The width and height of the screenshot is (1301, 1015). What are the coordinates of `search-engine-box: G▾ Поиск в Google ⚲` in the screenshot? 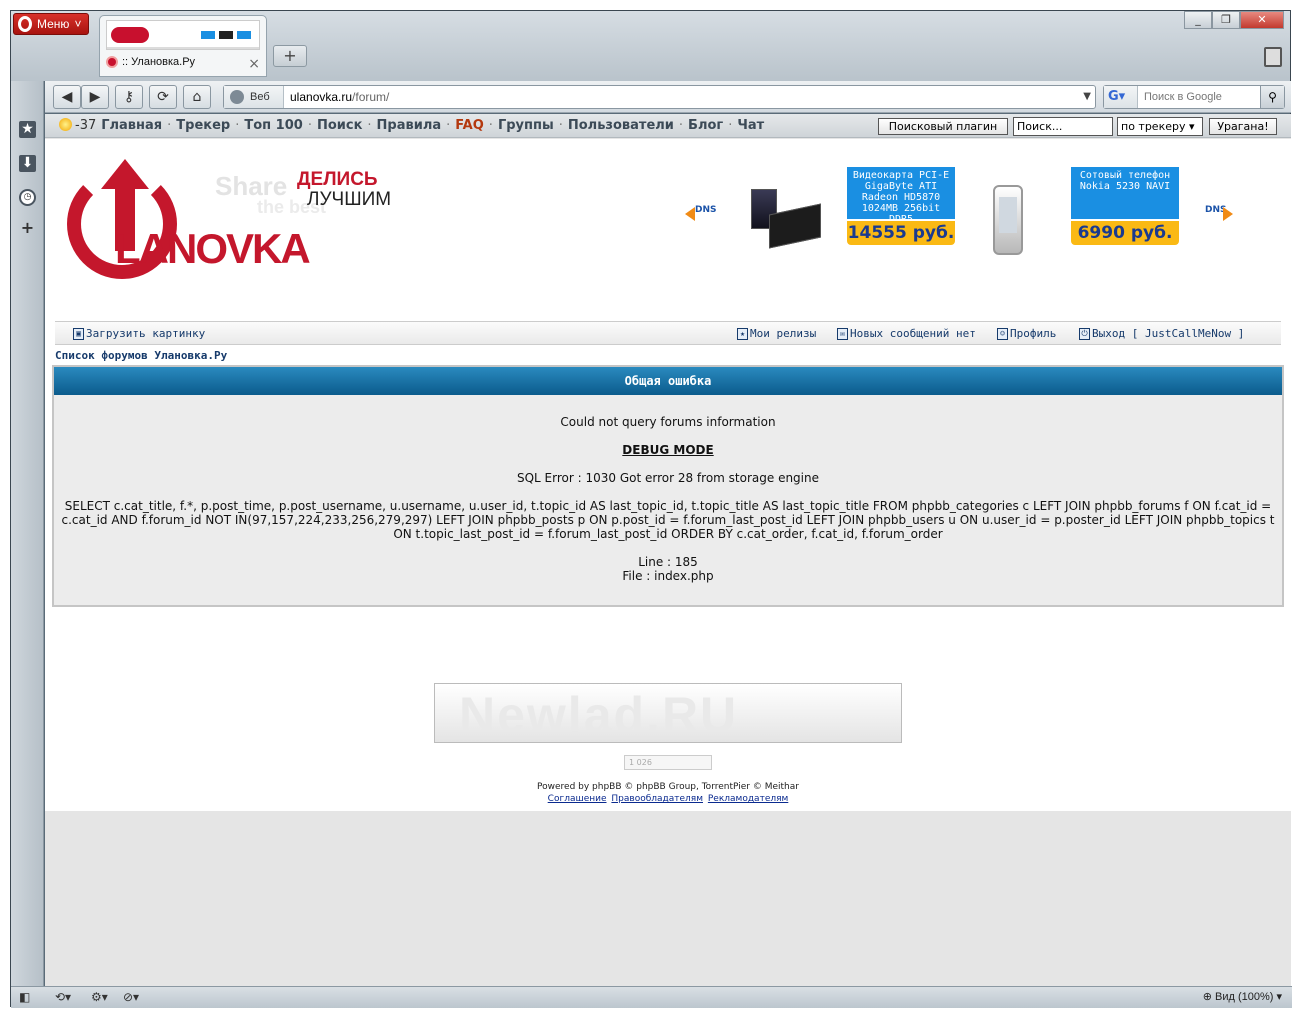 It's located at (1194, 97).